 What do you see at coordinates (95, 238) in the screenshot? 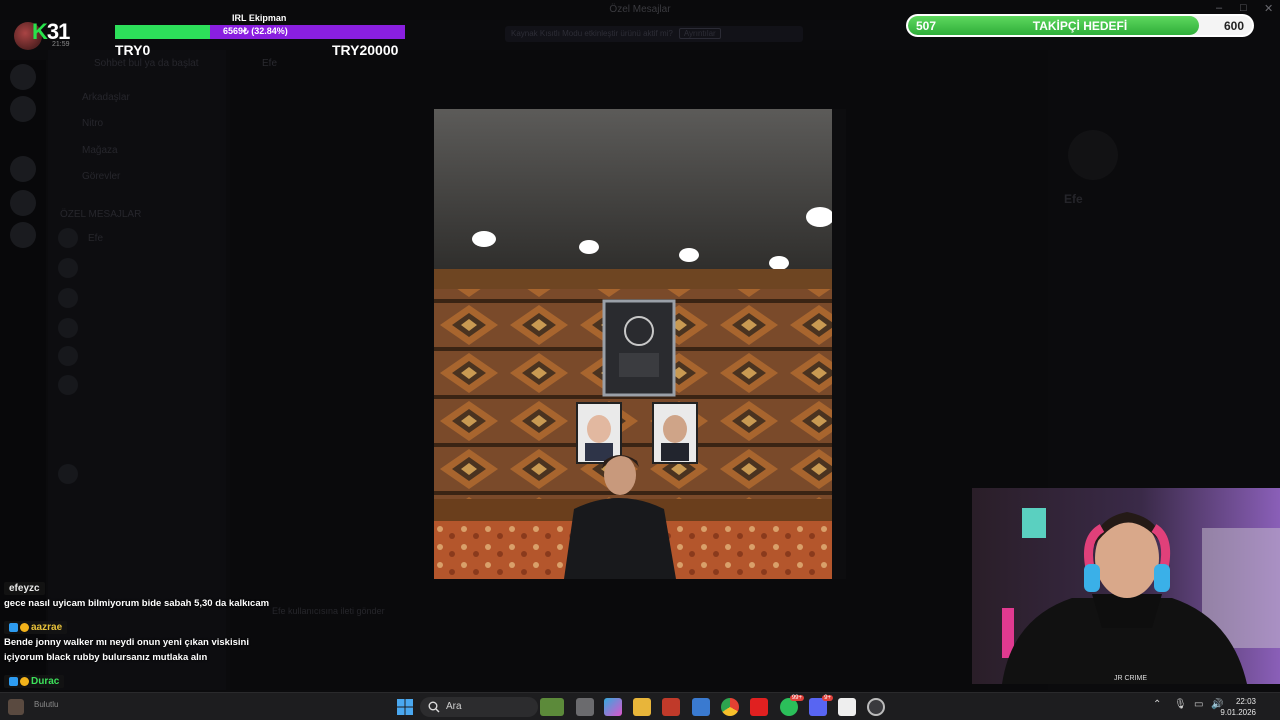
I see `dm-item-efe: Efe` at bounding box center [95, 238].